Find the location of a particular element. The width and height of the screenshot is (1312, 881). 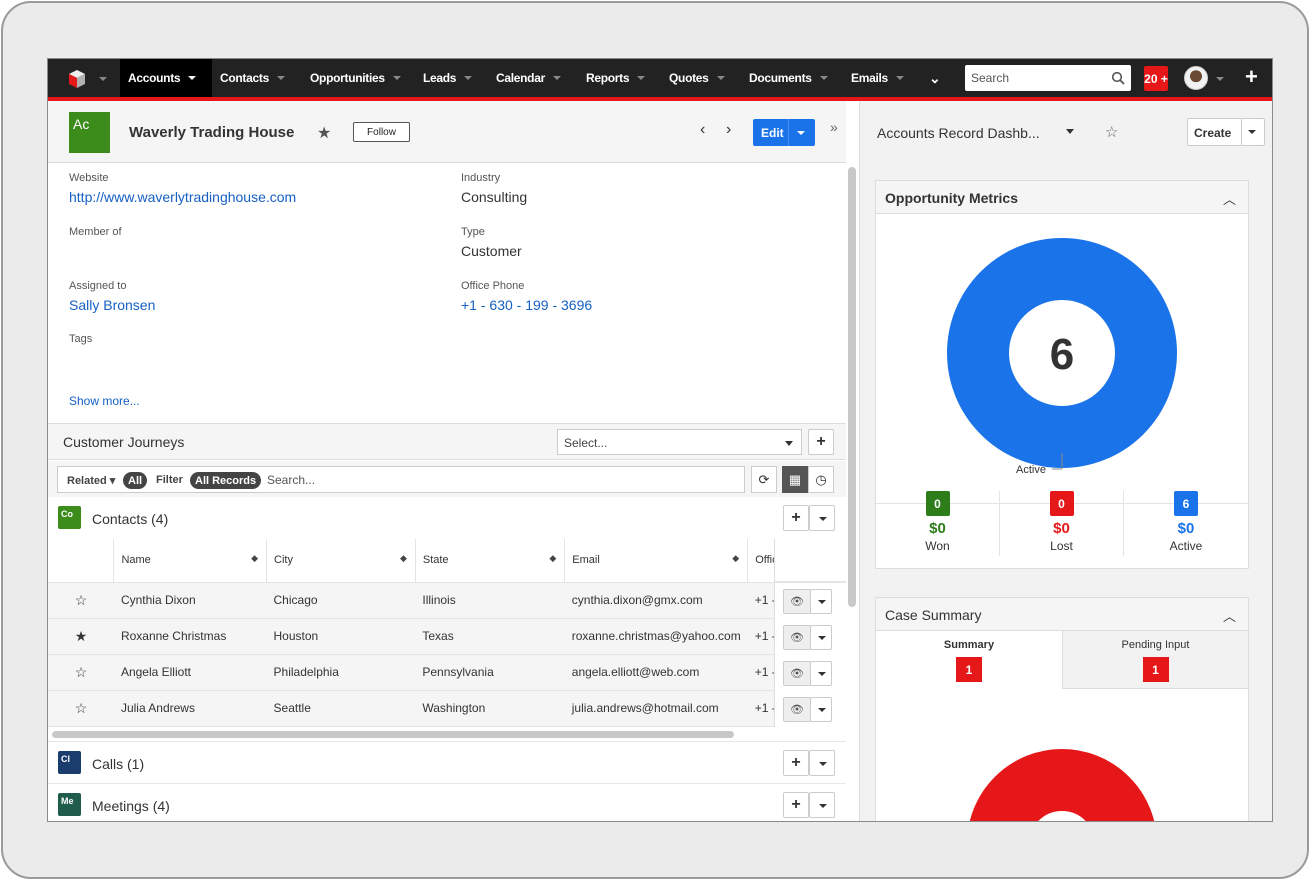

office-phone-link: +1 - 630 - 199 - 3696 is located at coordinates (526, 305).